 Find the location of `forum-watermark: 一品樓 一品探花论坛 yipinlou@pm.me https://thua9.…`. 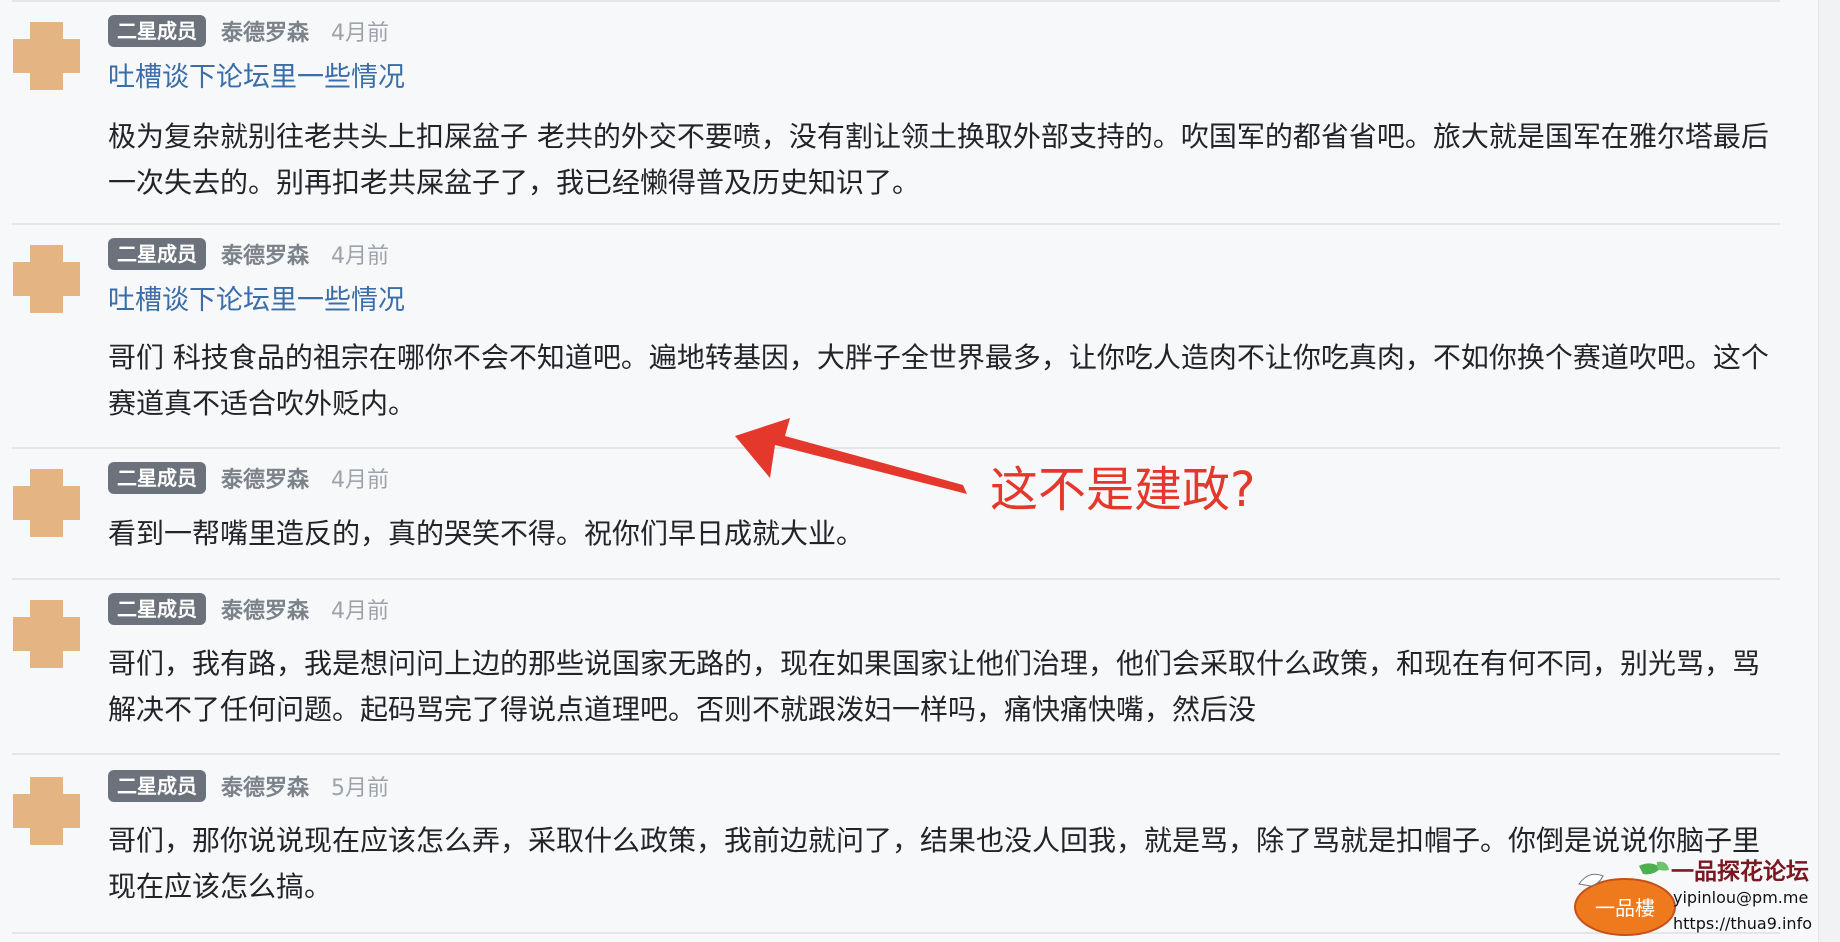

forum-watermark: 一品樓 一品探花论坛 yipinlou@pm.me https://thua9.… is located at coordinates (1702, 897).